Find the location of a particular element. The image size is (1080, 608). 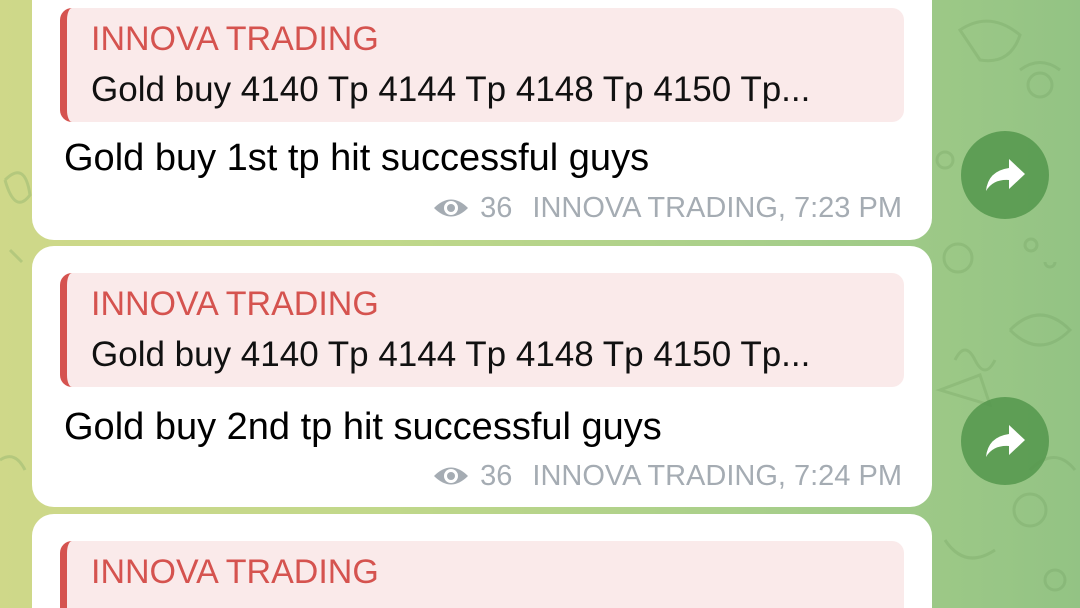

message-bubble: INNOVA TRADING is located at coordinates (482, 561).